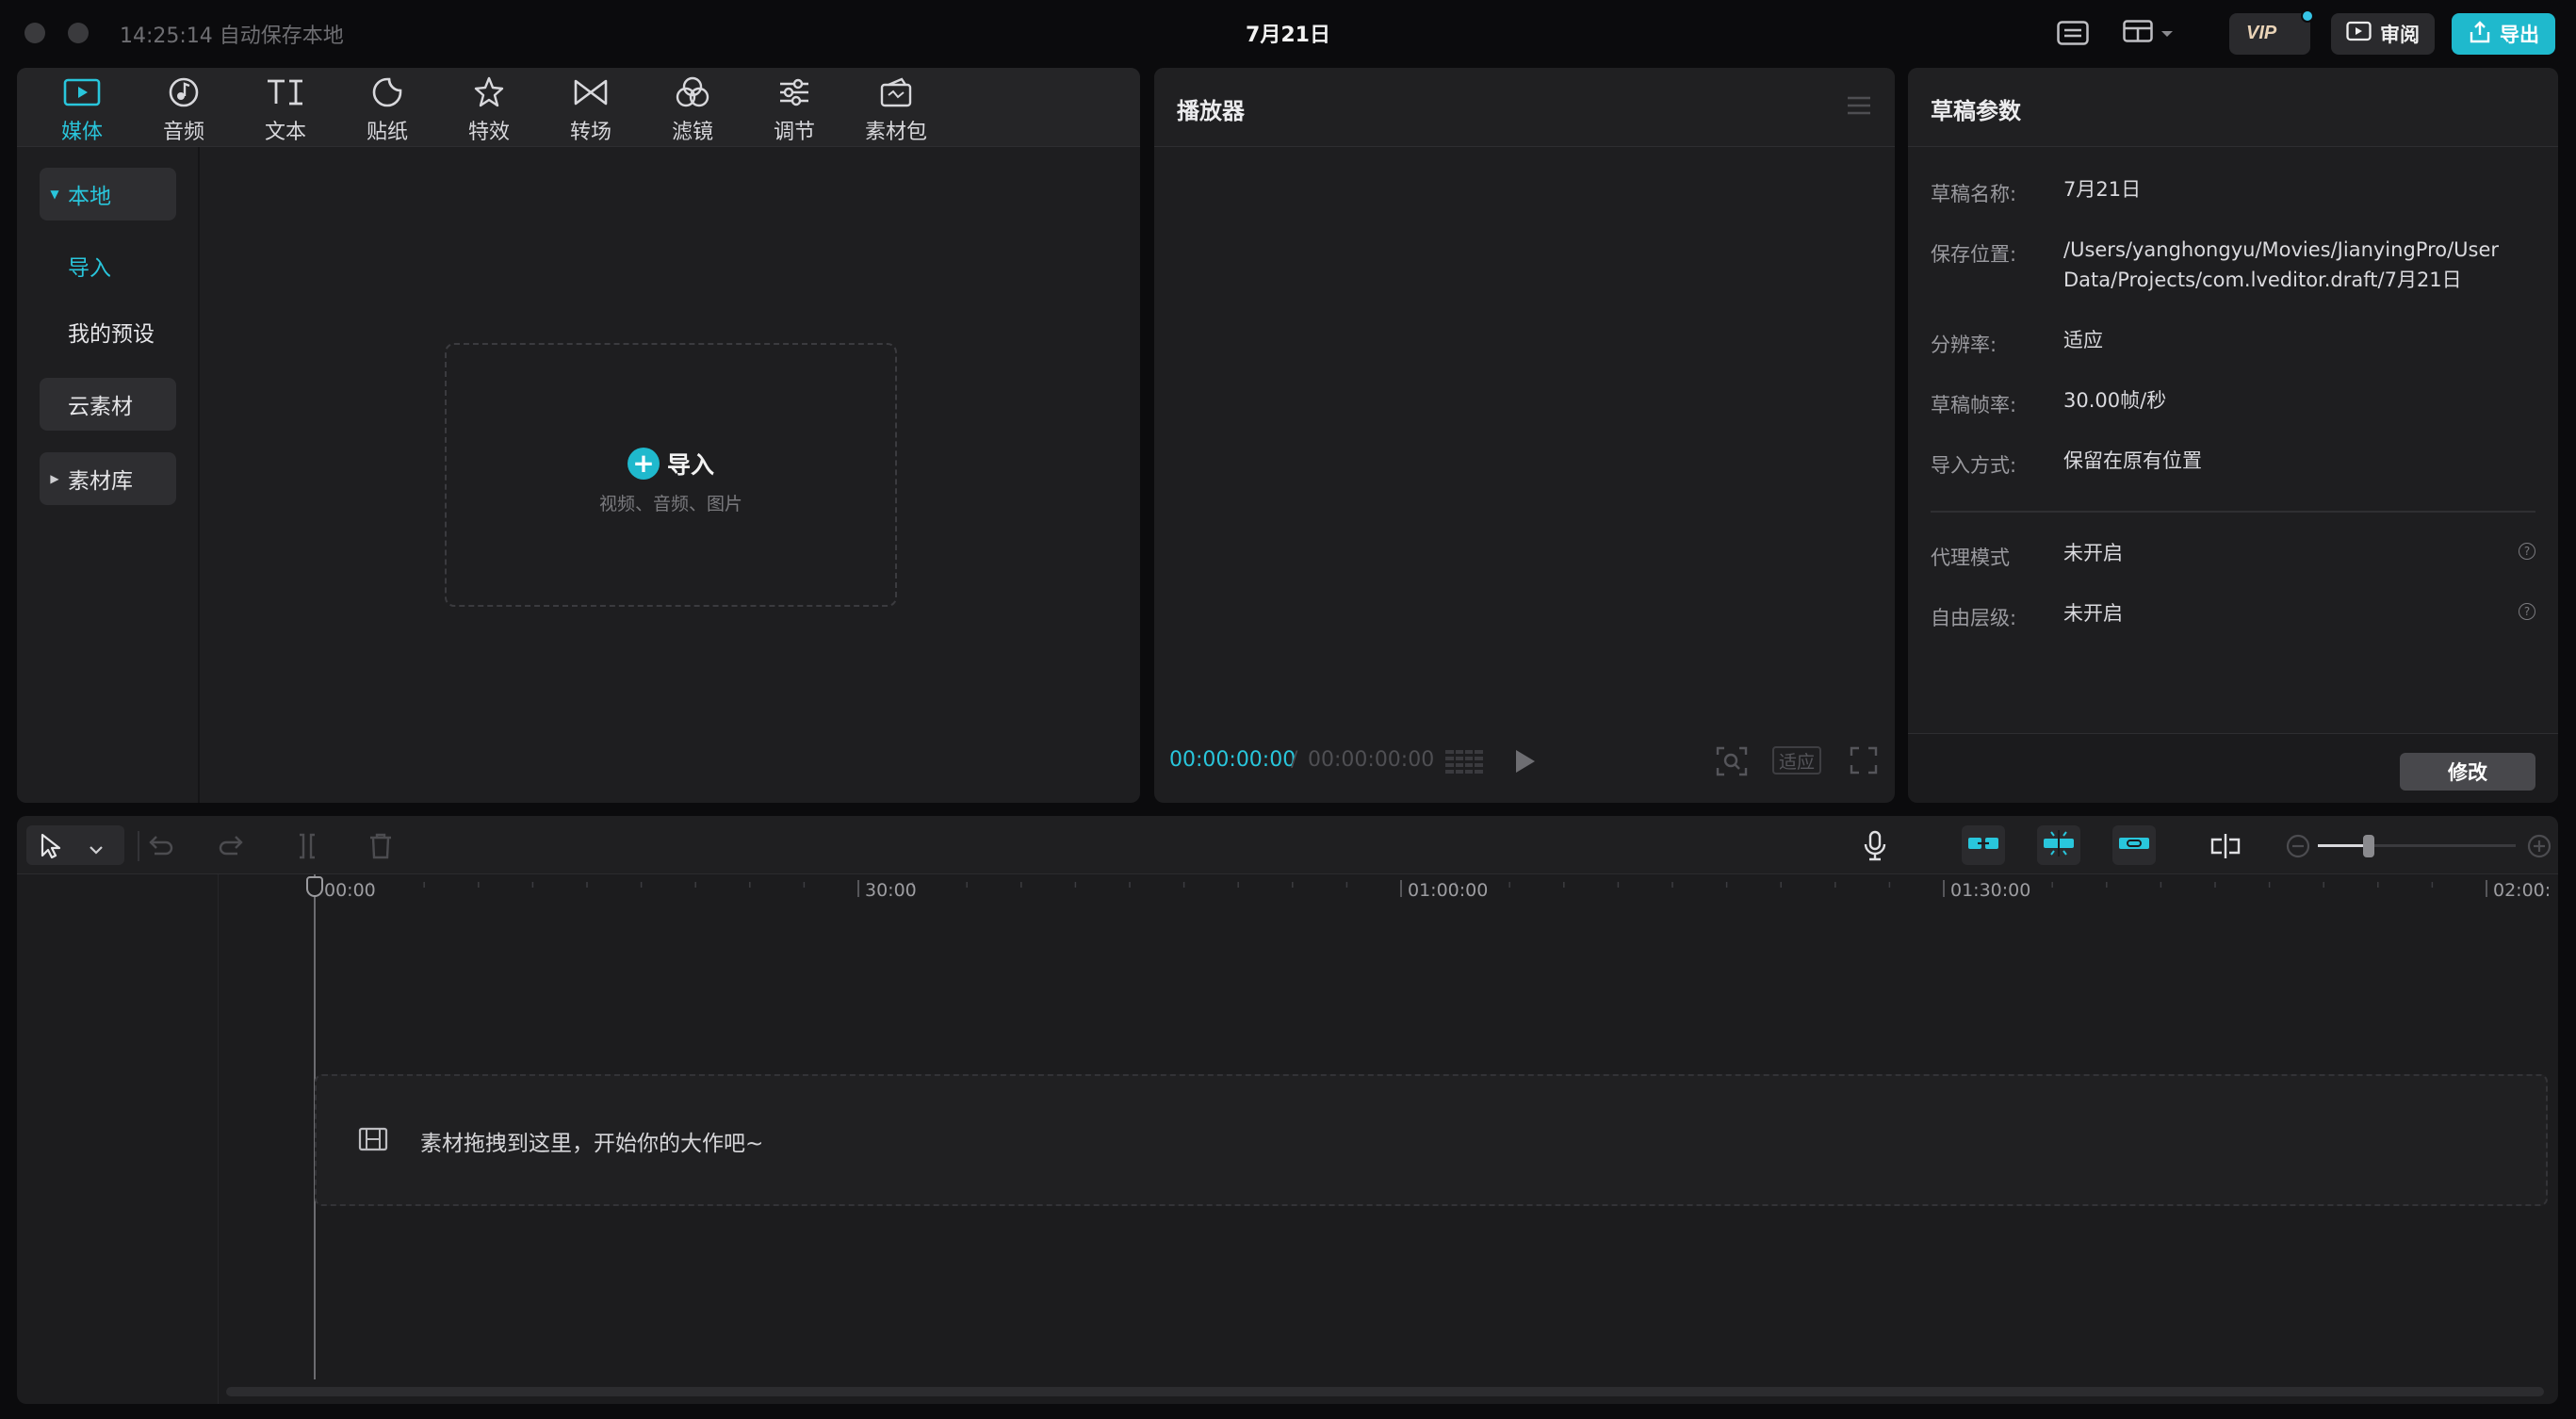 The width and height of the screenshot is (2576, 1419). I want to click on shortcuts-icon, so click(2073, 33).